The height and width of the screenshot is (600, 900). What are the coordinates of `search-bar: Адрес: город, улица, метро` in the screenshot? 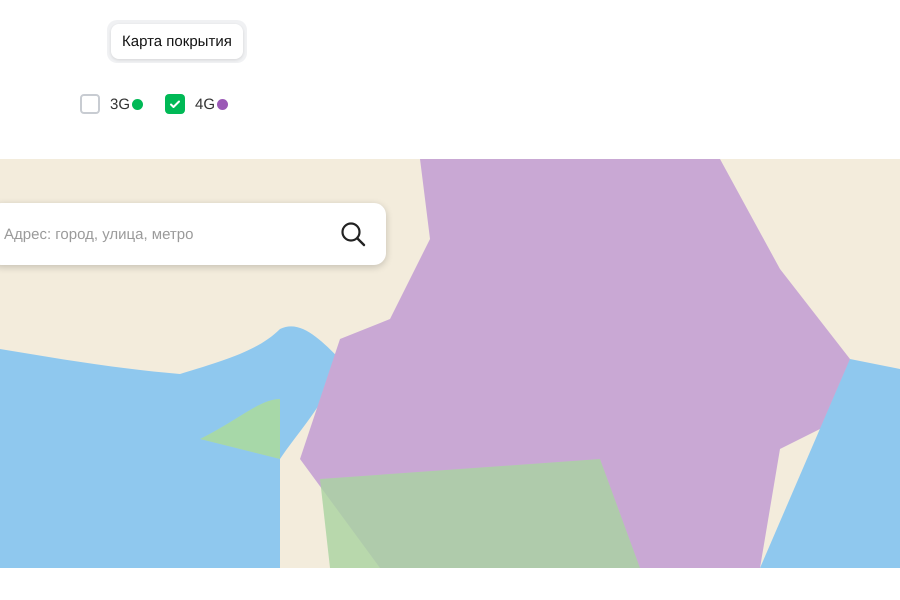 It's located at (193, 234).